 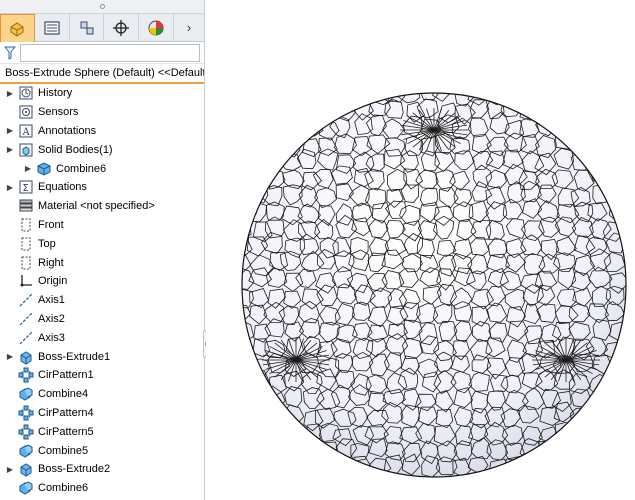 I want to click on panel-grip, so click(x=102, y=7).